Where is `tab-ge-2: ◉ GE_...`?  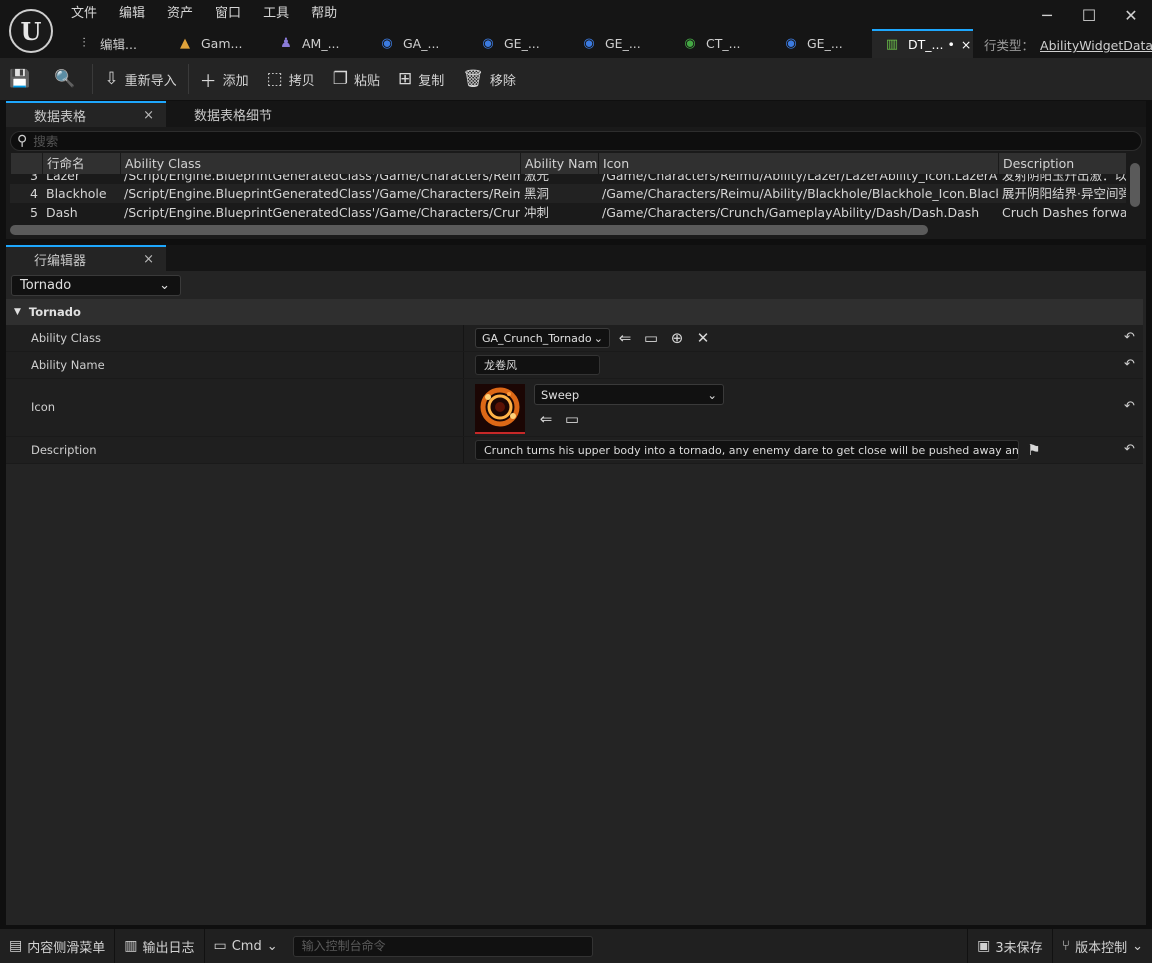
tab-ge-2: ◉ GE_... is located at coordinates (619, 43).